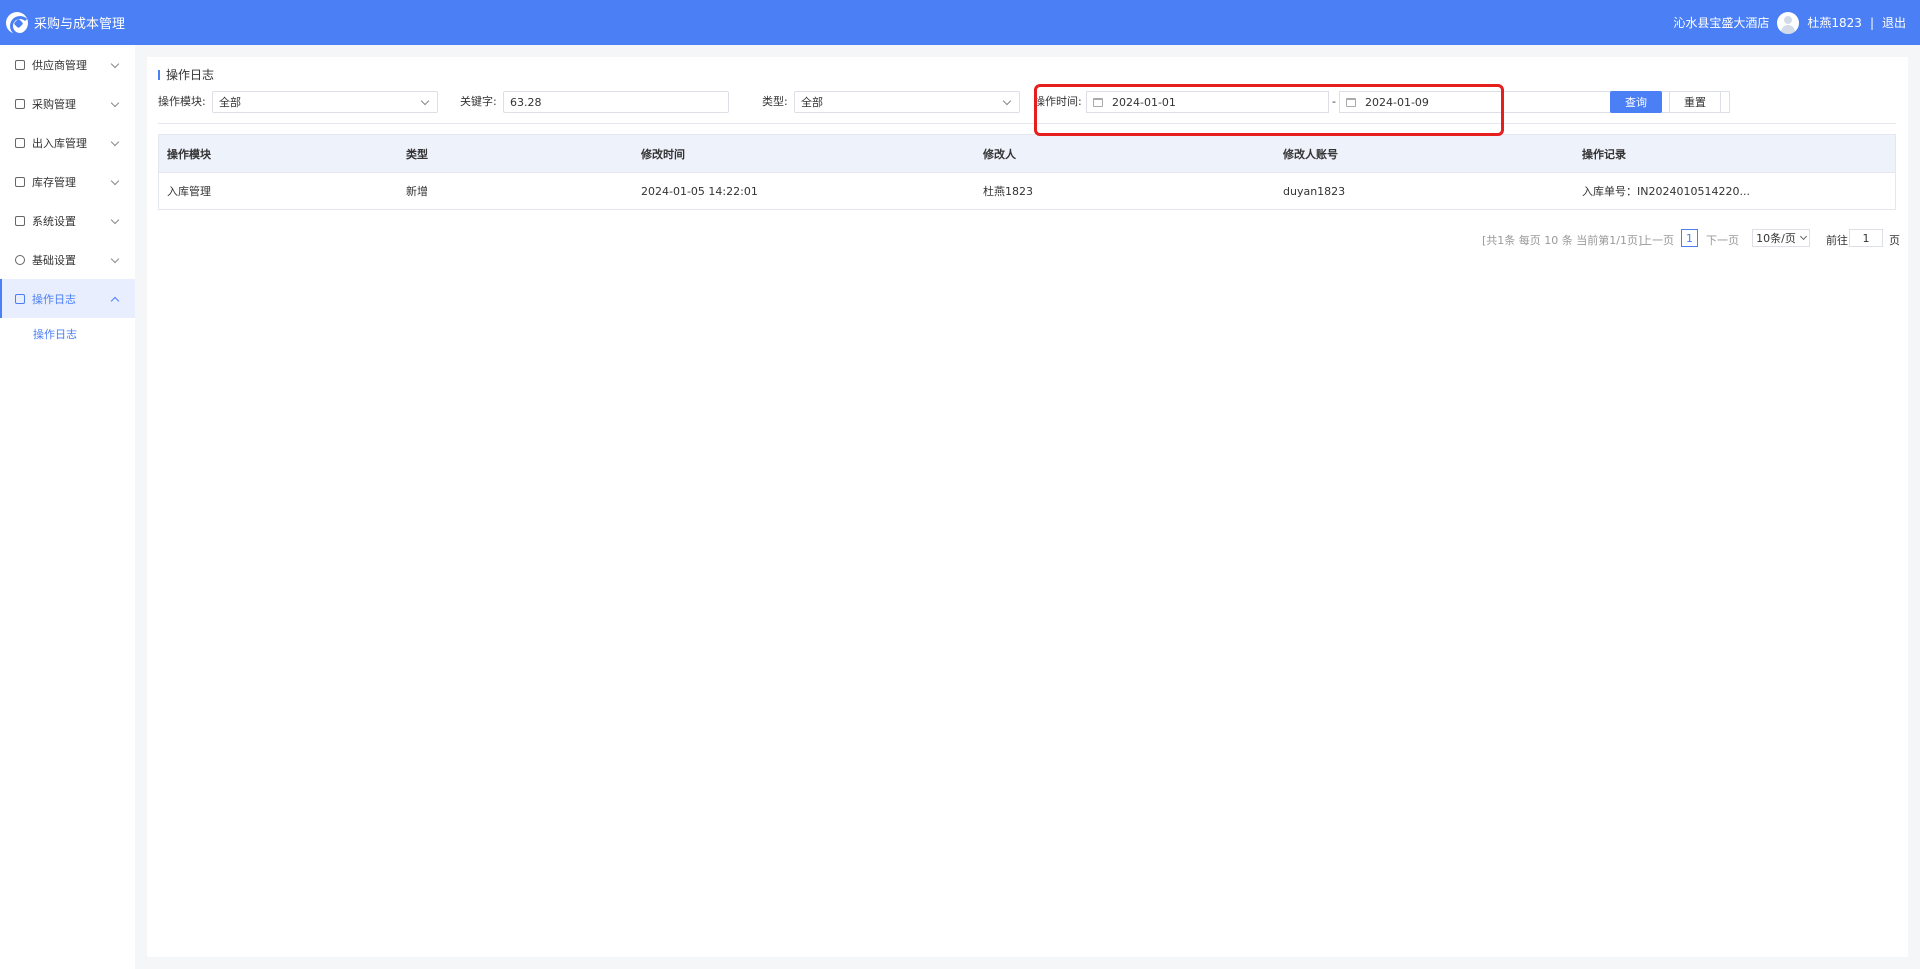 This screenshot has height=969, width=1920. I want to click on inventory-icon, so click(20, 181).